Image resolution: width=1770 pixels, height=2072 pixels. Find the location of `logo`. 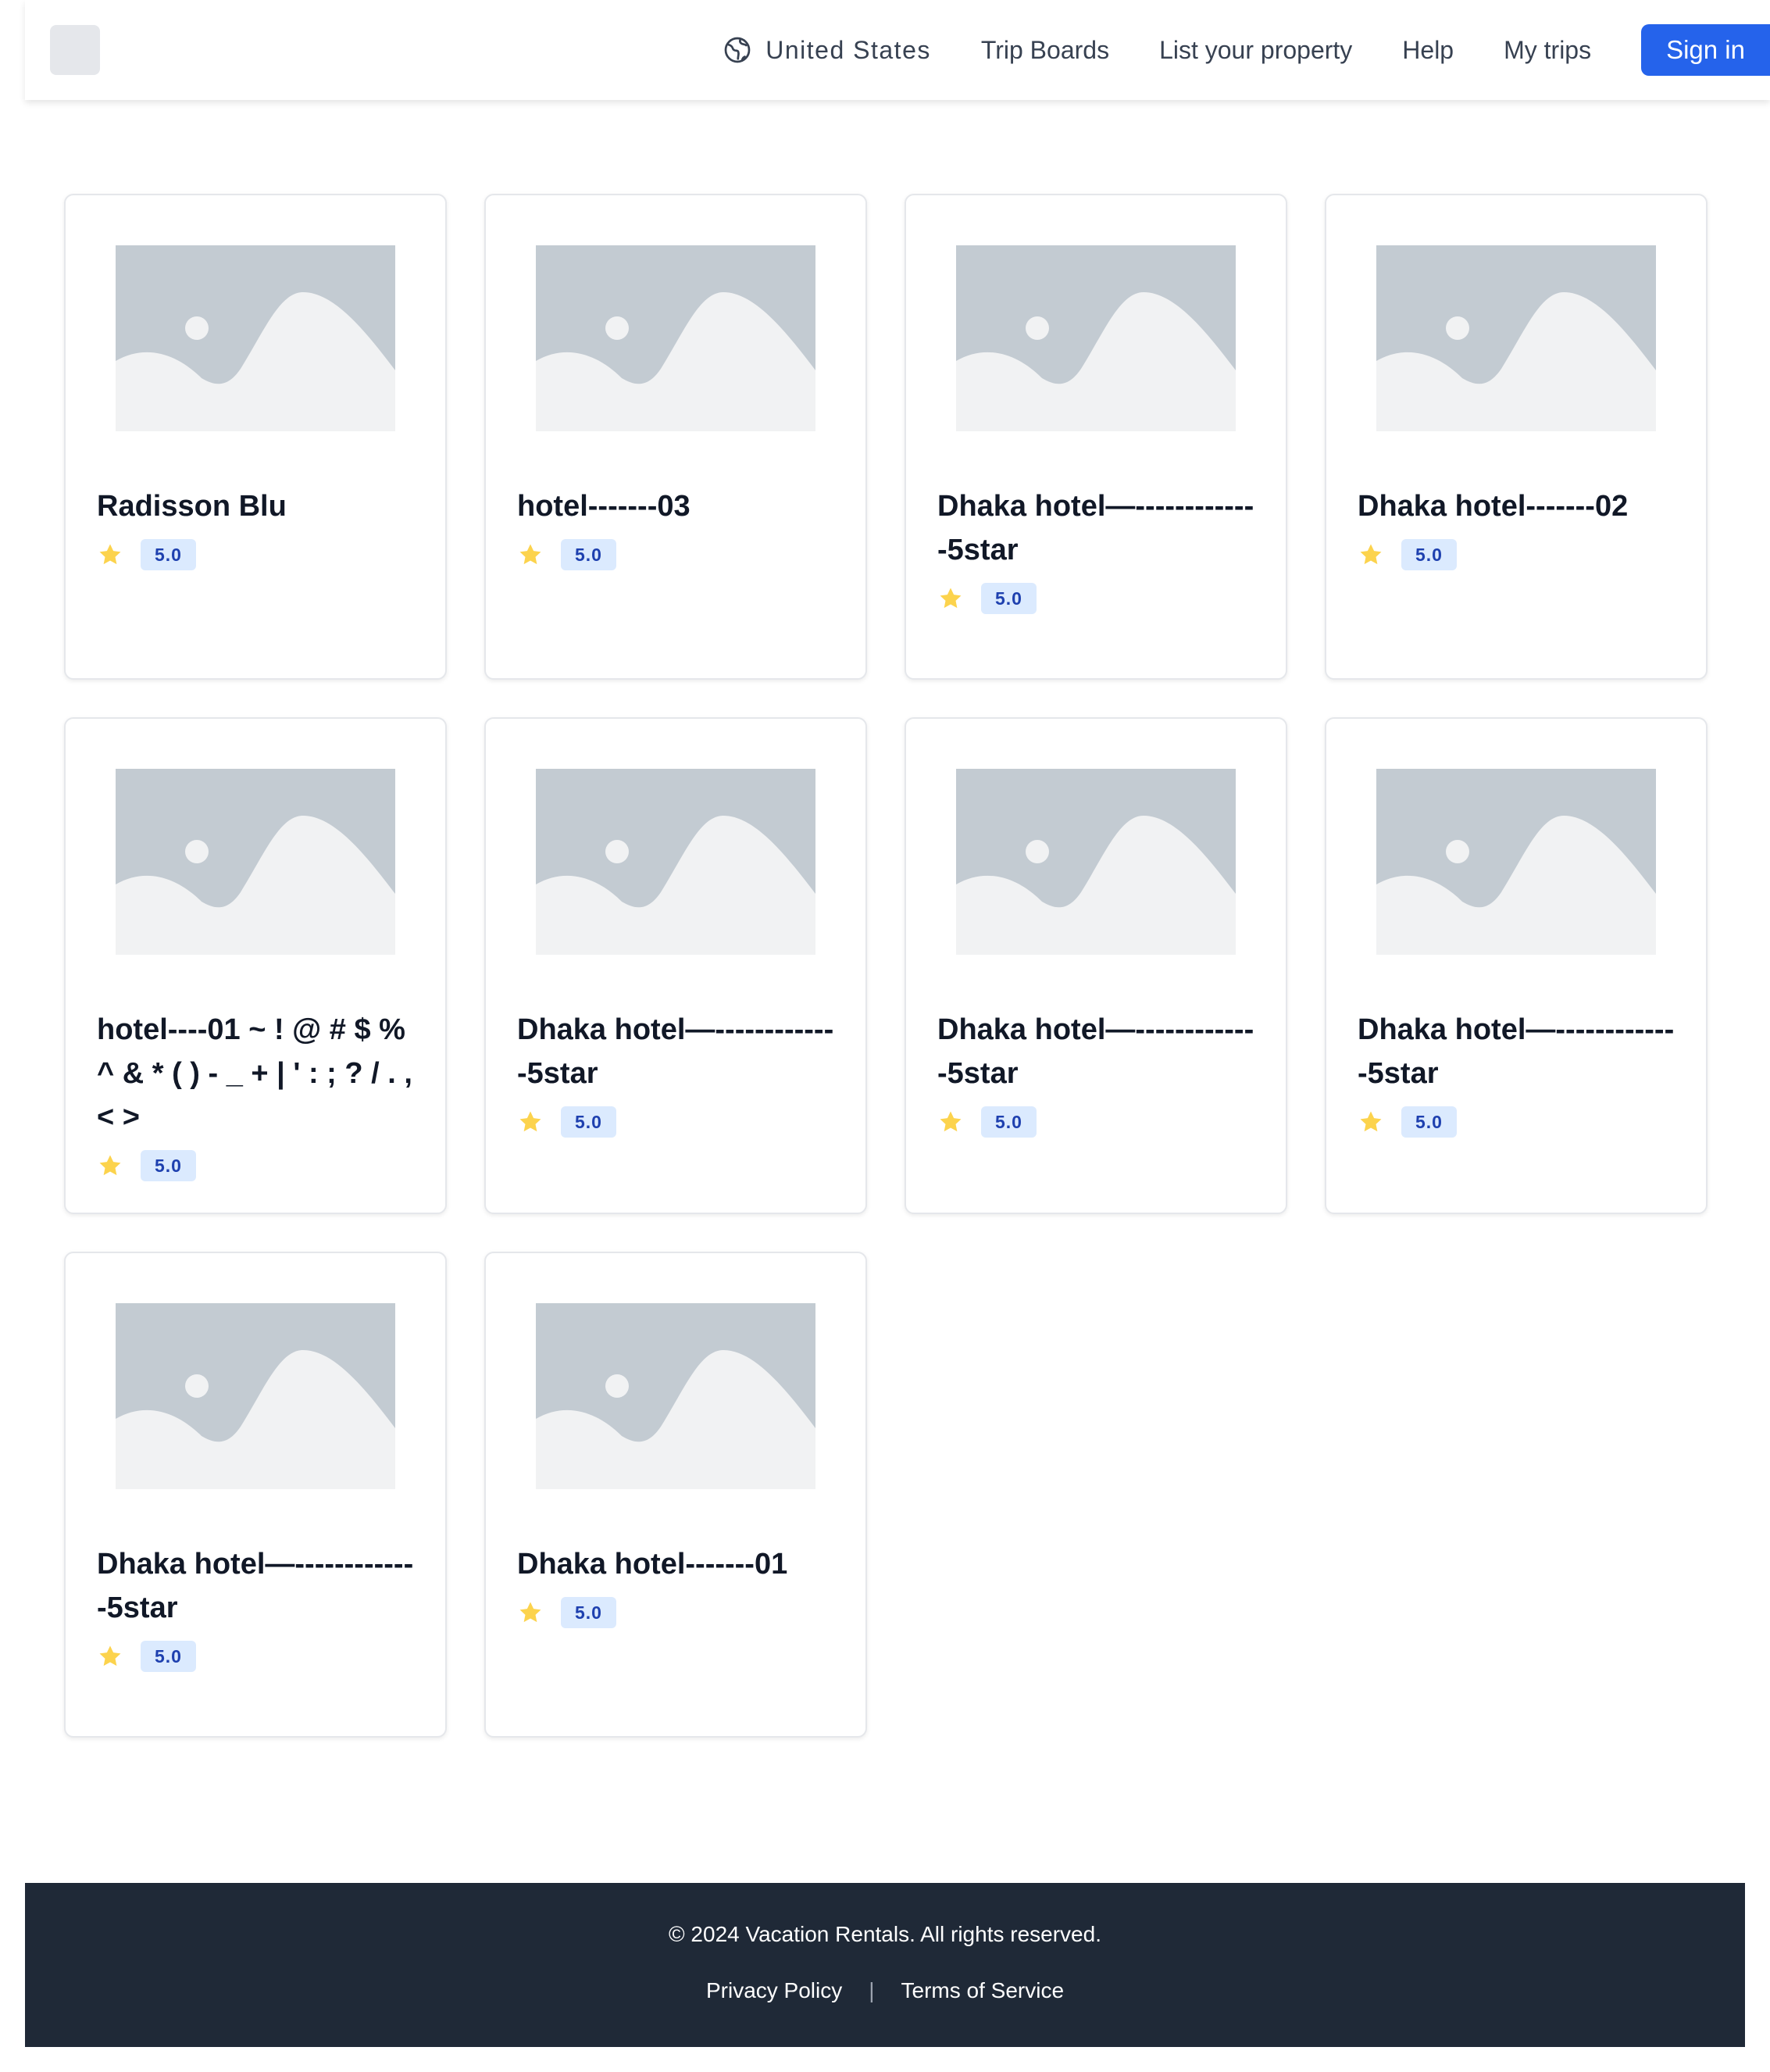

logo is located at coordinates (75, 50).